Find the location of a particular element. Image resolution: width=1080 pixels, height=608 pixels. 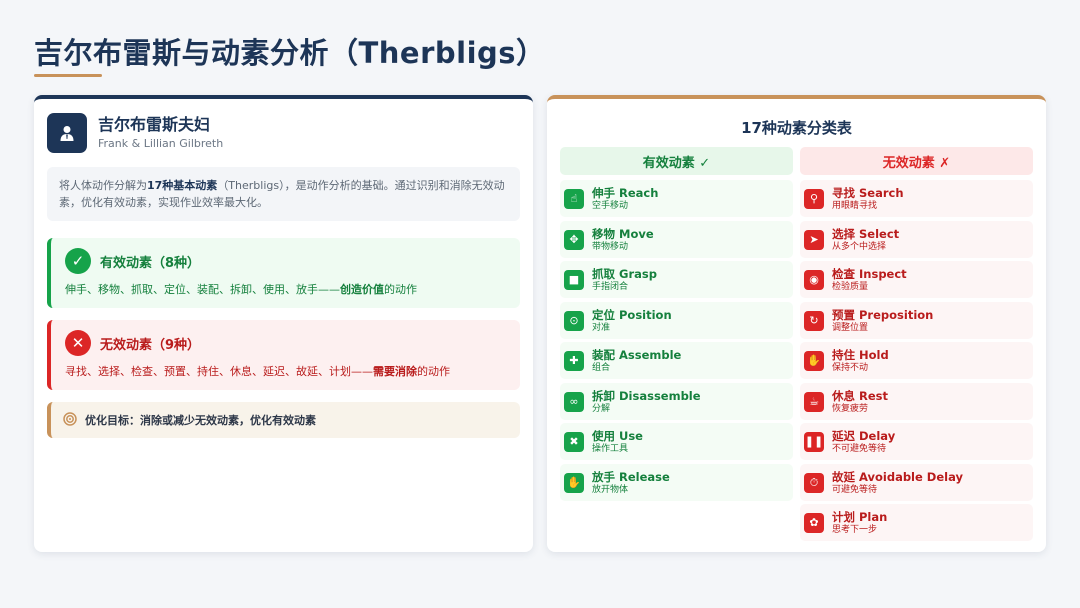

item-name: 装配 Assemble is located at coordinates (637, 354).